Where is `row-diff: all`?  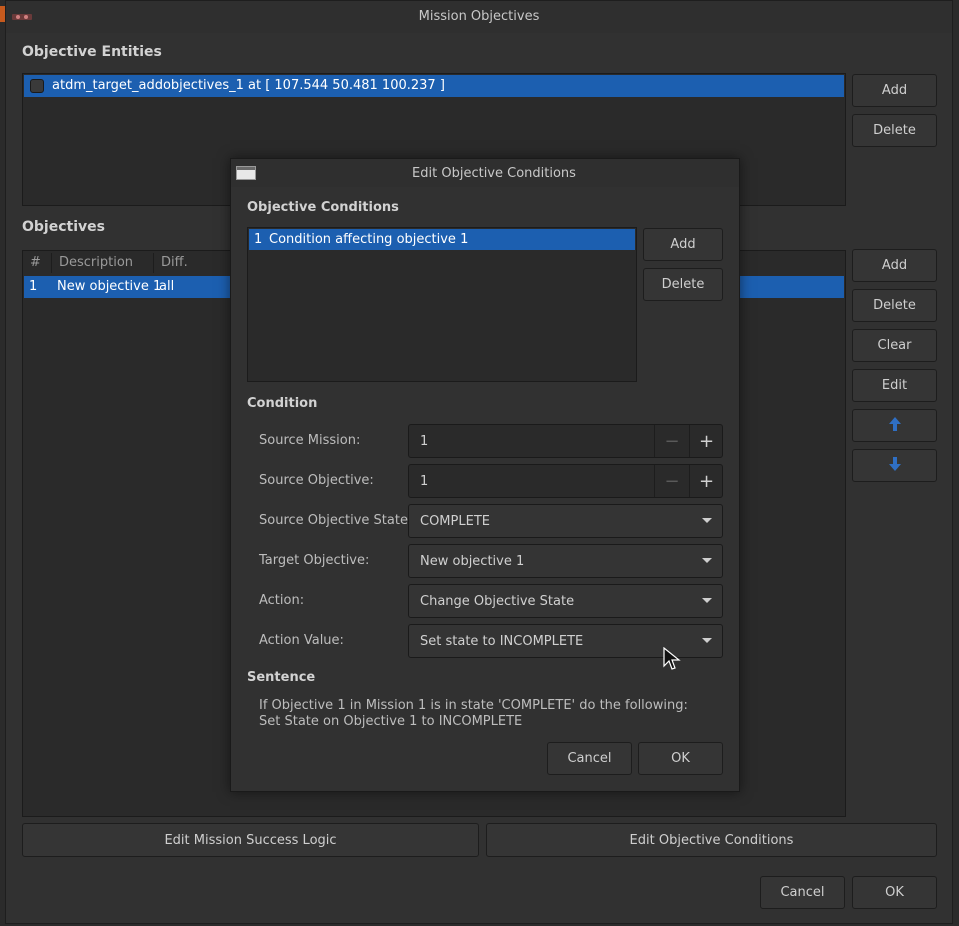
row-diff: all is located at coordinates (167, 286).